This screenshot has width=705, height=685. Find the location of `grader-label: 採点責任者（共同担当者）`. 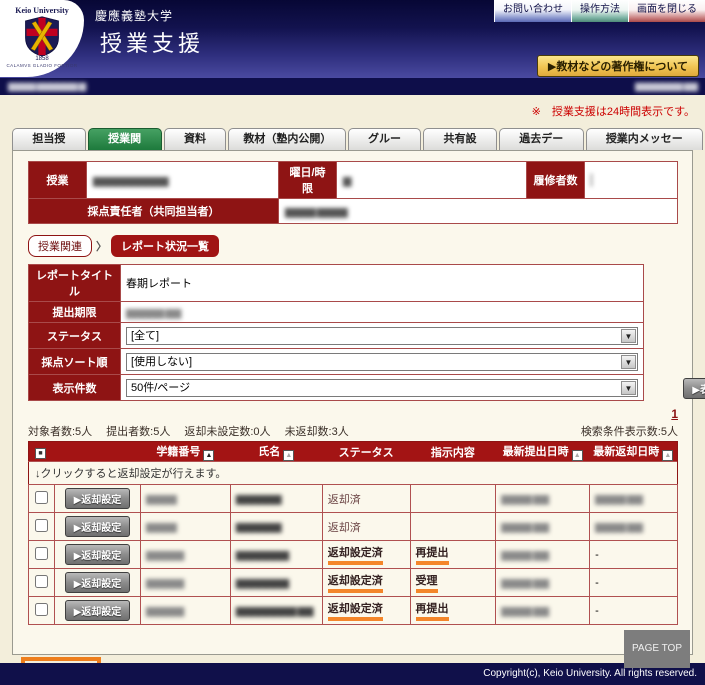

grader-label: 採点責任者（共同担当者） is located at coordinates (153, 211).